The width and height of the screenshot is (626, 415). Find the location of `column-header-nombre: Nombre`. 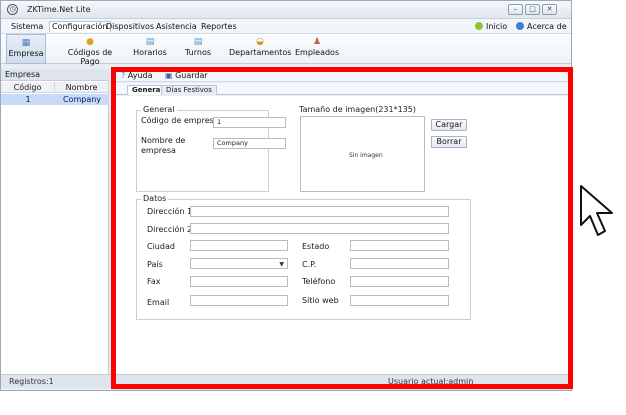

column-header-nombre: Nombre is located at coordinates (82, 87).